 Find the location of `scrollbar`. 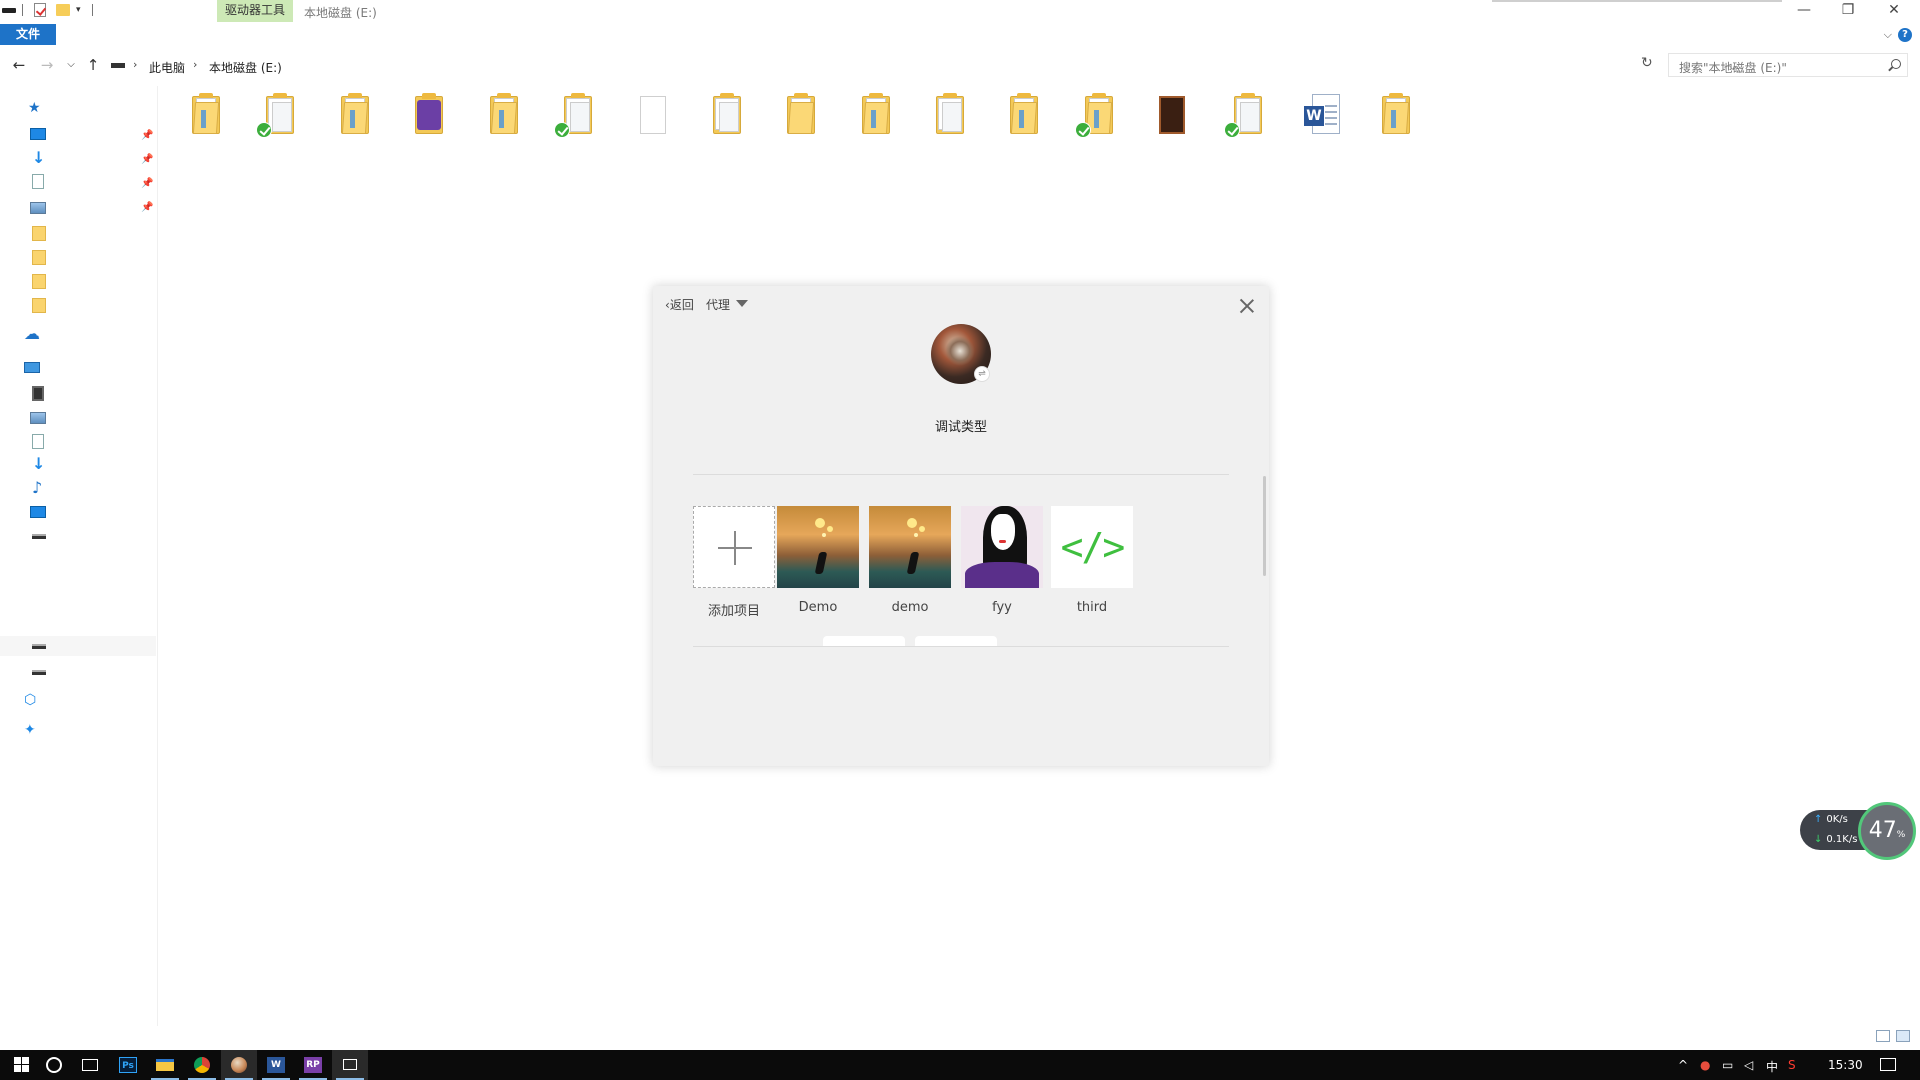

scrollbar is located at coordinates (1264, 526).